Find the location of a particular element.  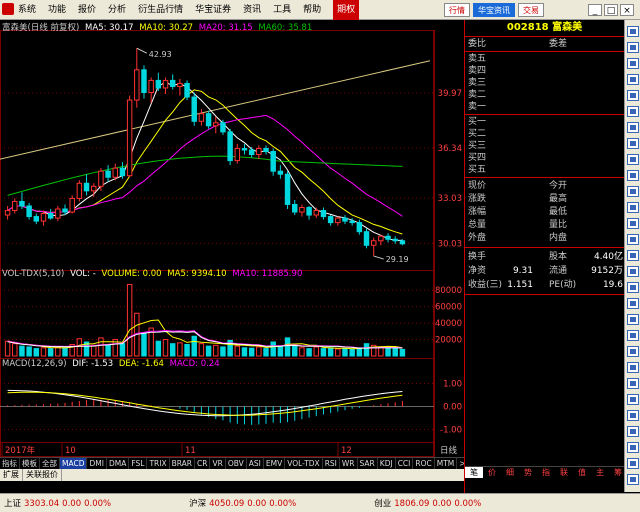

indicator-tab: VR is located at coordinates (218, 463).